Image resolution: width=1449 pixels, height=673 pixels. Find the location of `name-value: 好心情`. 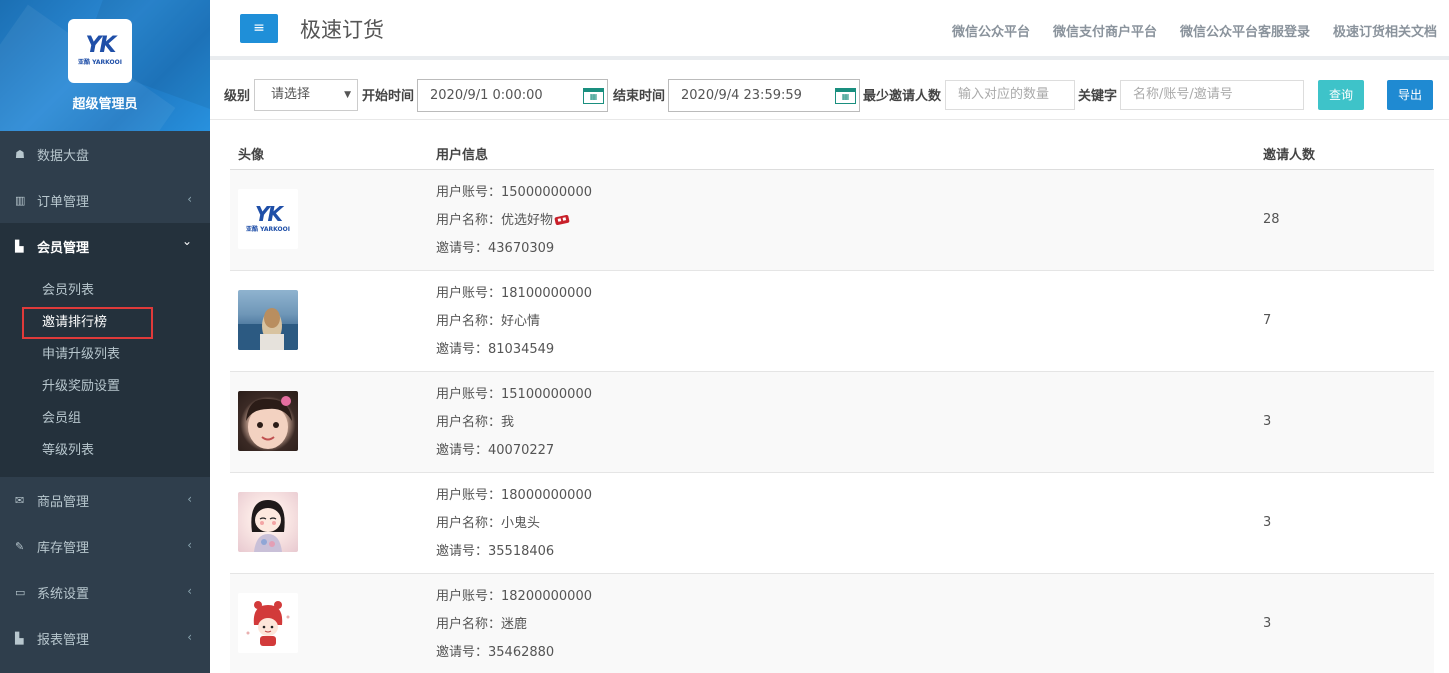

name-value: 好心情 is located at coordinates (521, 321).